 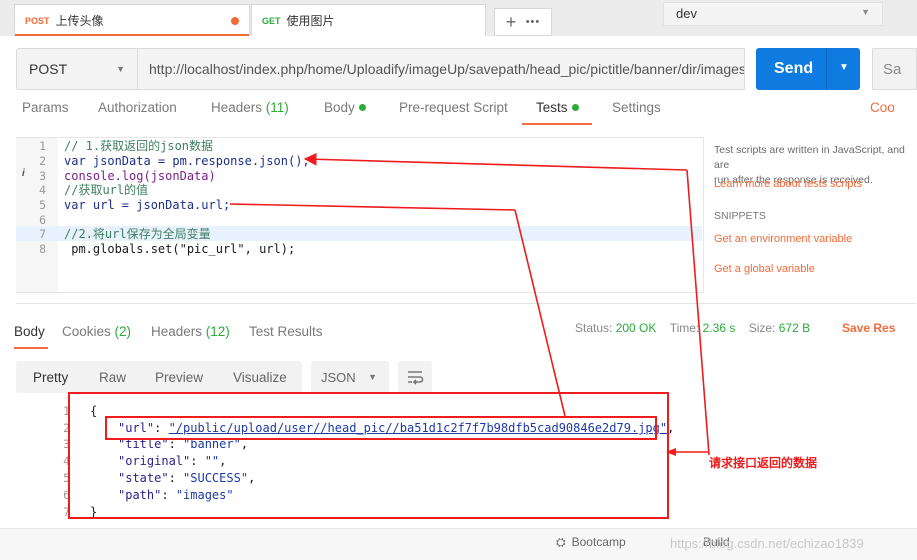 I want to click on bootcamp-link: ⛭ Bootcamp, so click(x=591, y=542).